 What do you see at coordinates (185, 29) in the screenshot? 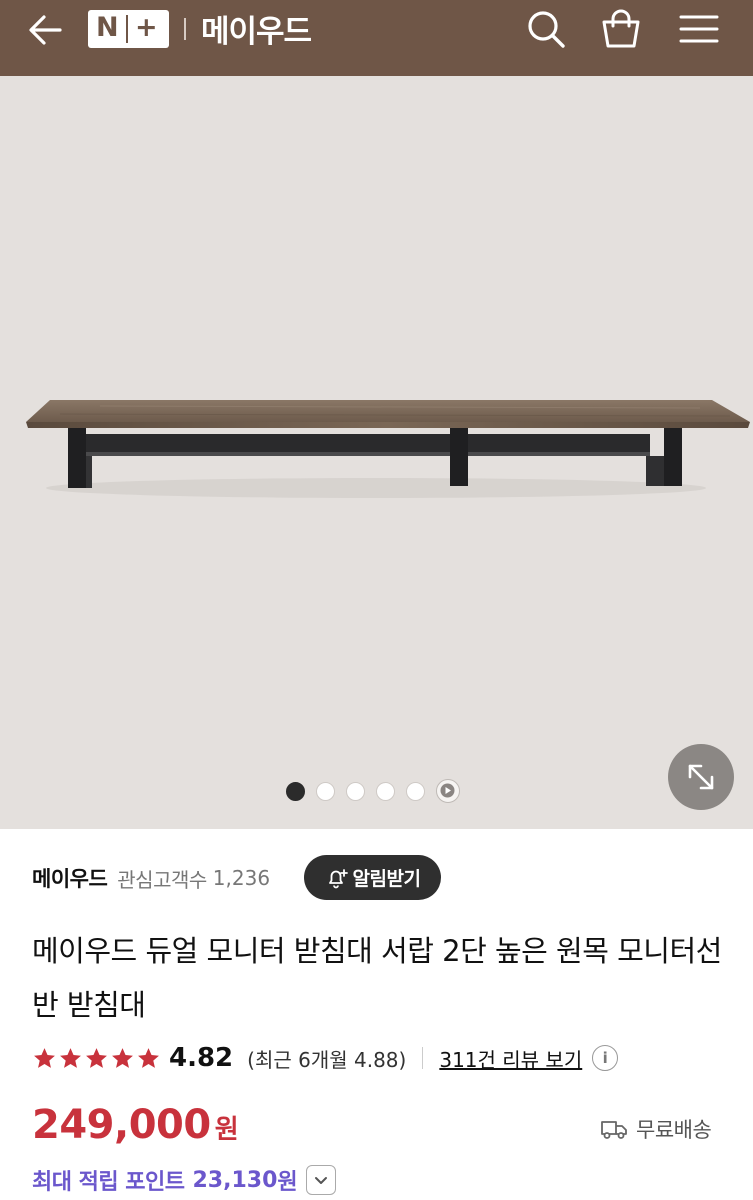
I see `header-divider` at bounding box center [185, 29].